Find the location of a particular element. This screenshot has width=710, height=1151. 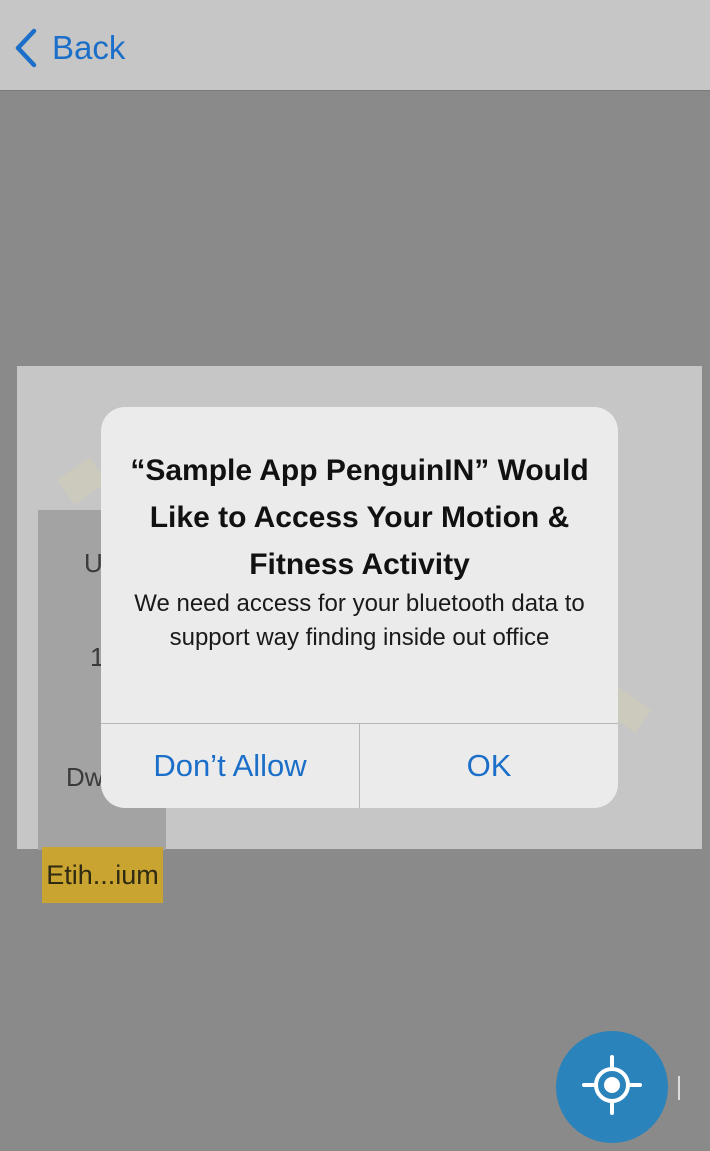

map-room-text: U is located at coordinates (93, 563).